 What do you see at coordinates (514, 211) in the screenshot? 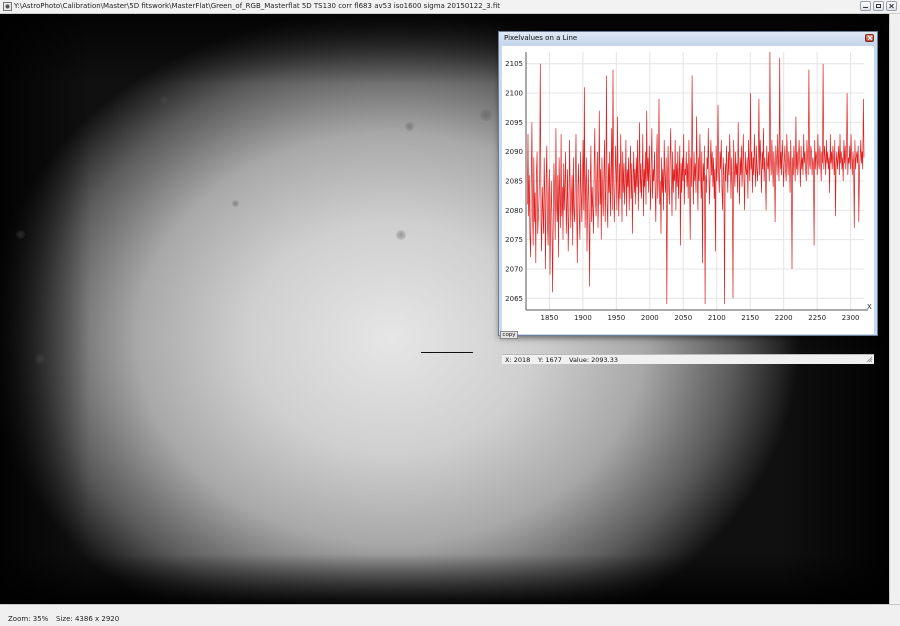
I see `y-tick-label: 2080` at bounding box center [514, 211].